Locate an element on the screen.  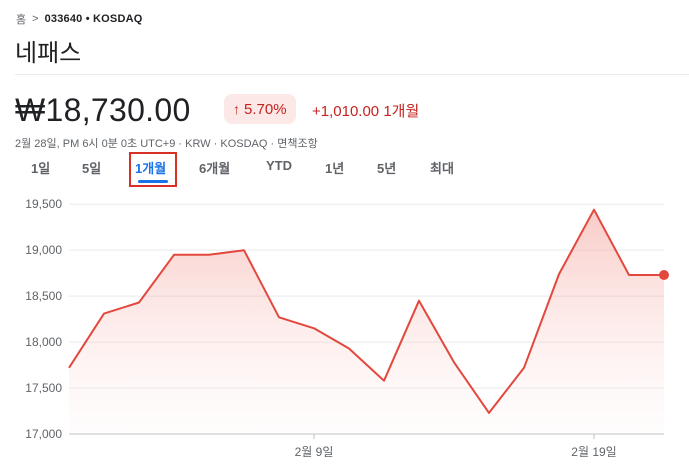
range-tabs: 1일 5일 1개월 6개월 YTD 1년 5년 최대 is located at coordinates (344, 170).